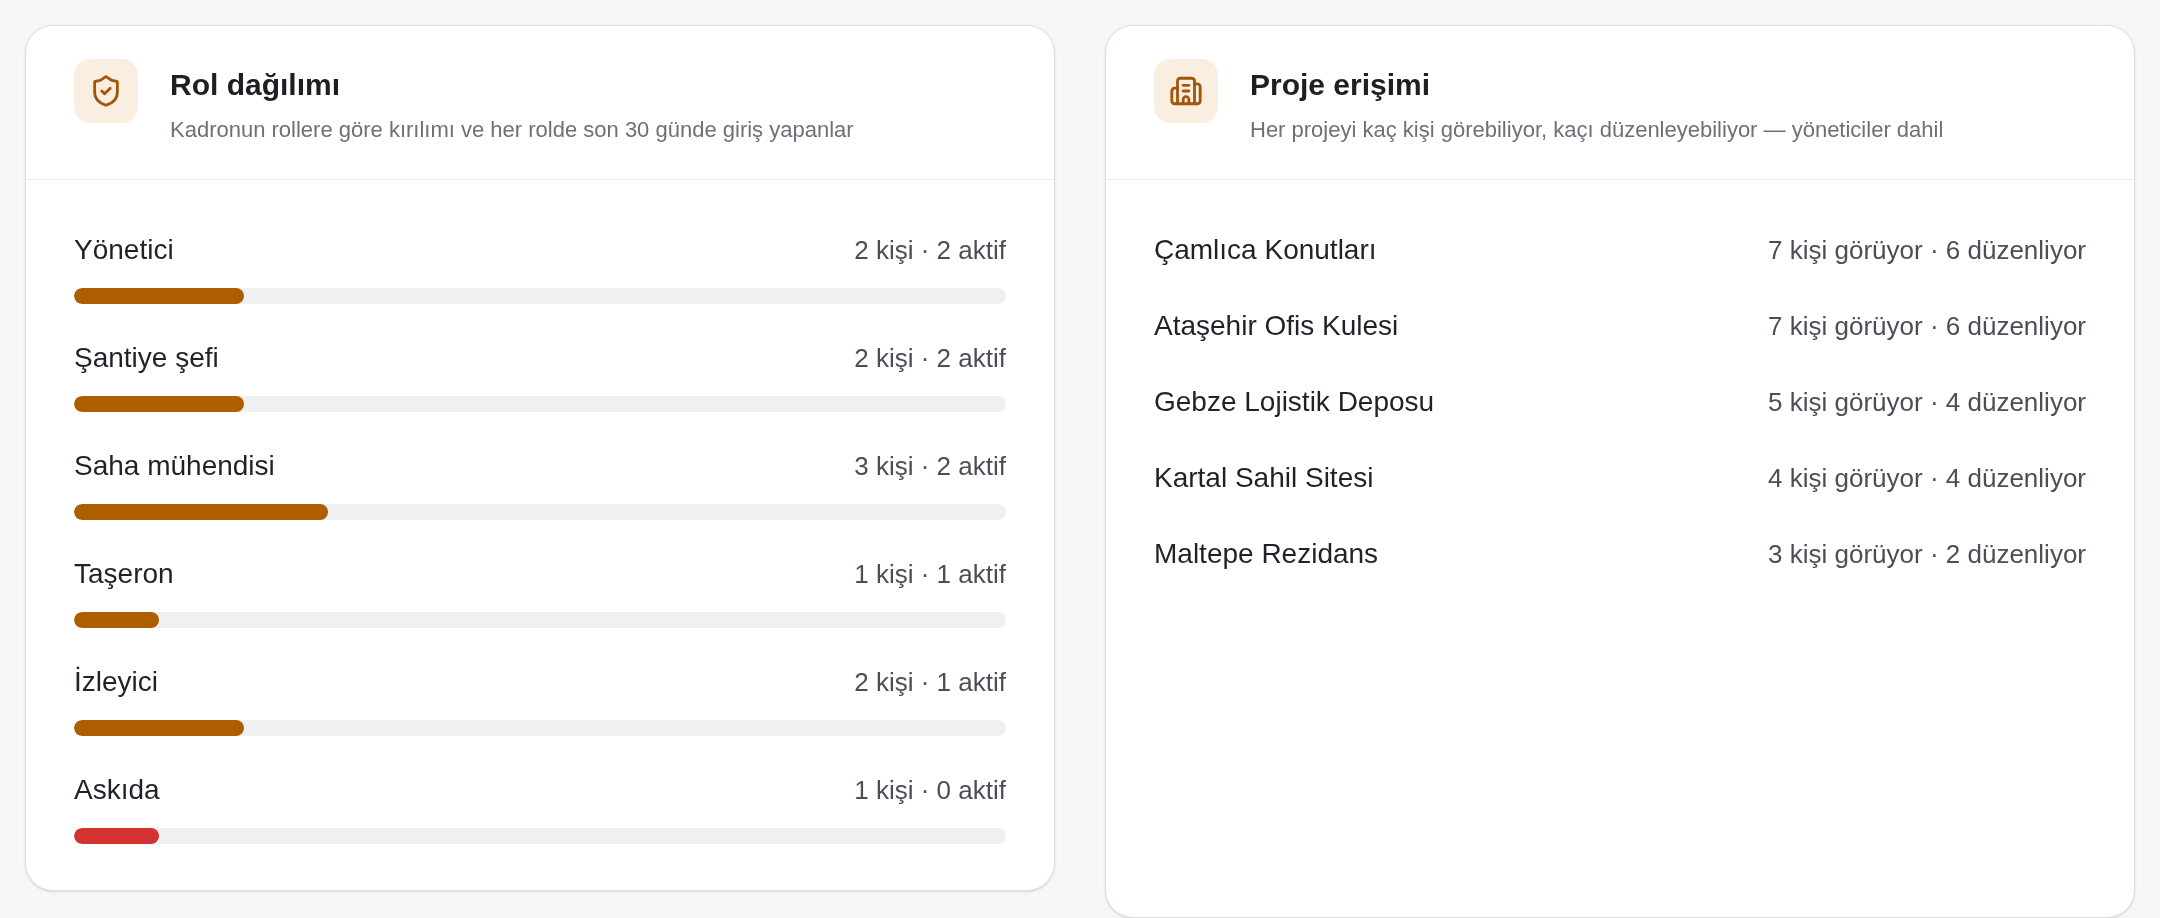 The width and height of the screenshot is (2160, 918). Describe the element at coordinates (512, 130) in the screenshot. I see `card-subtitle: Kadronun rollere göre kırılımı ve her rolde son 30 günde giriş yapanlar` at that location.